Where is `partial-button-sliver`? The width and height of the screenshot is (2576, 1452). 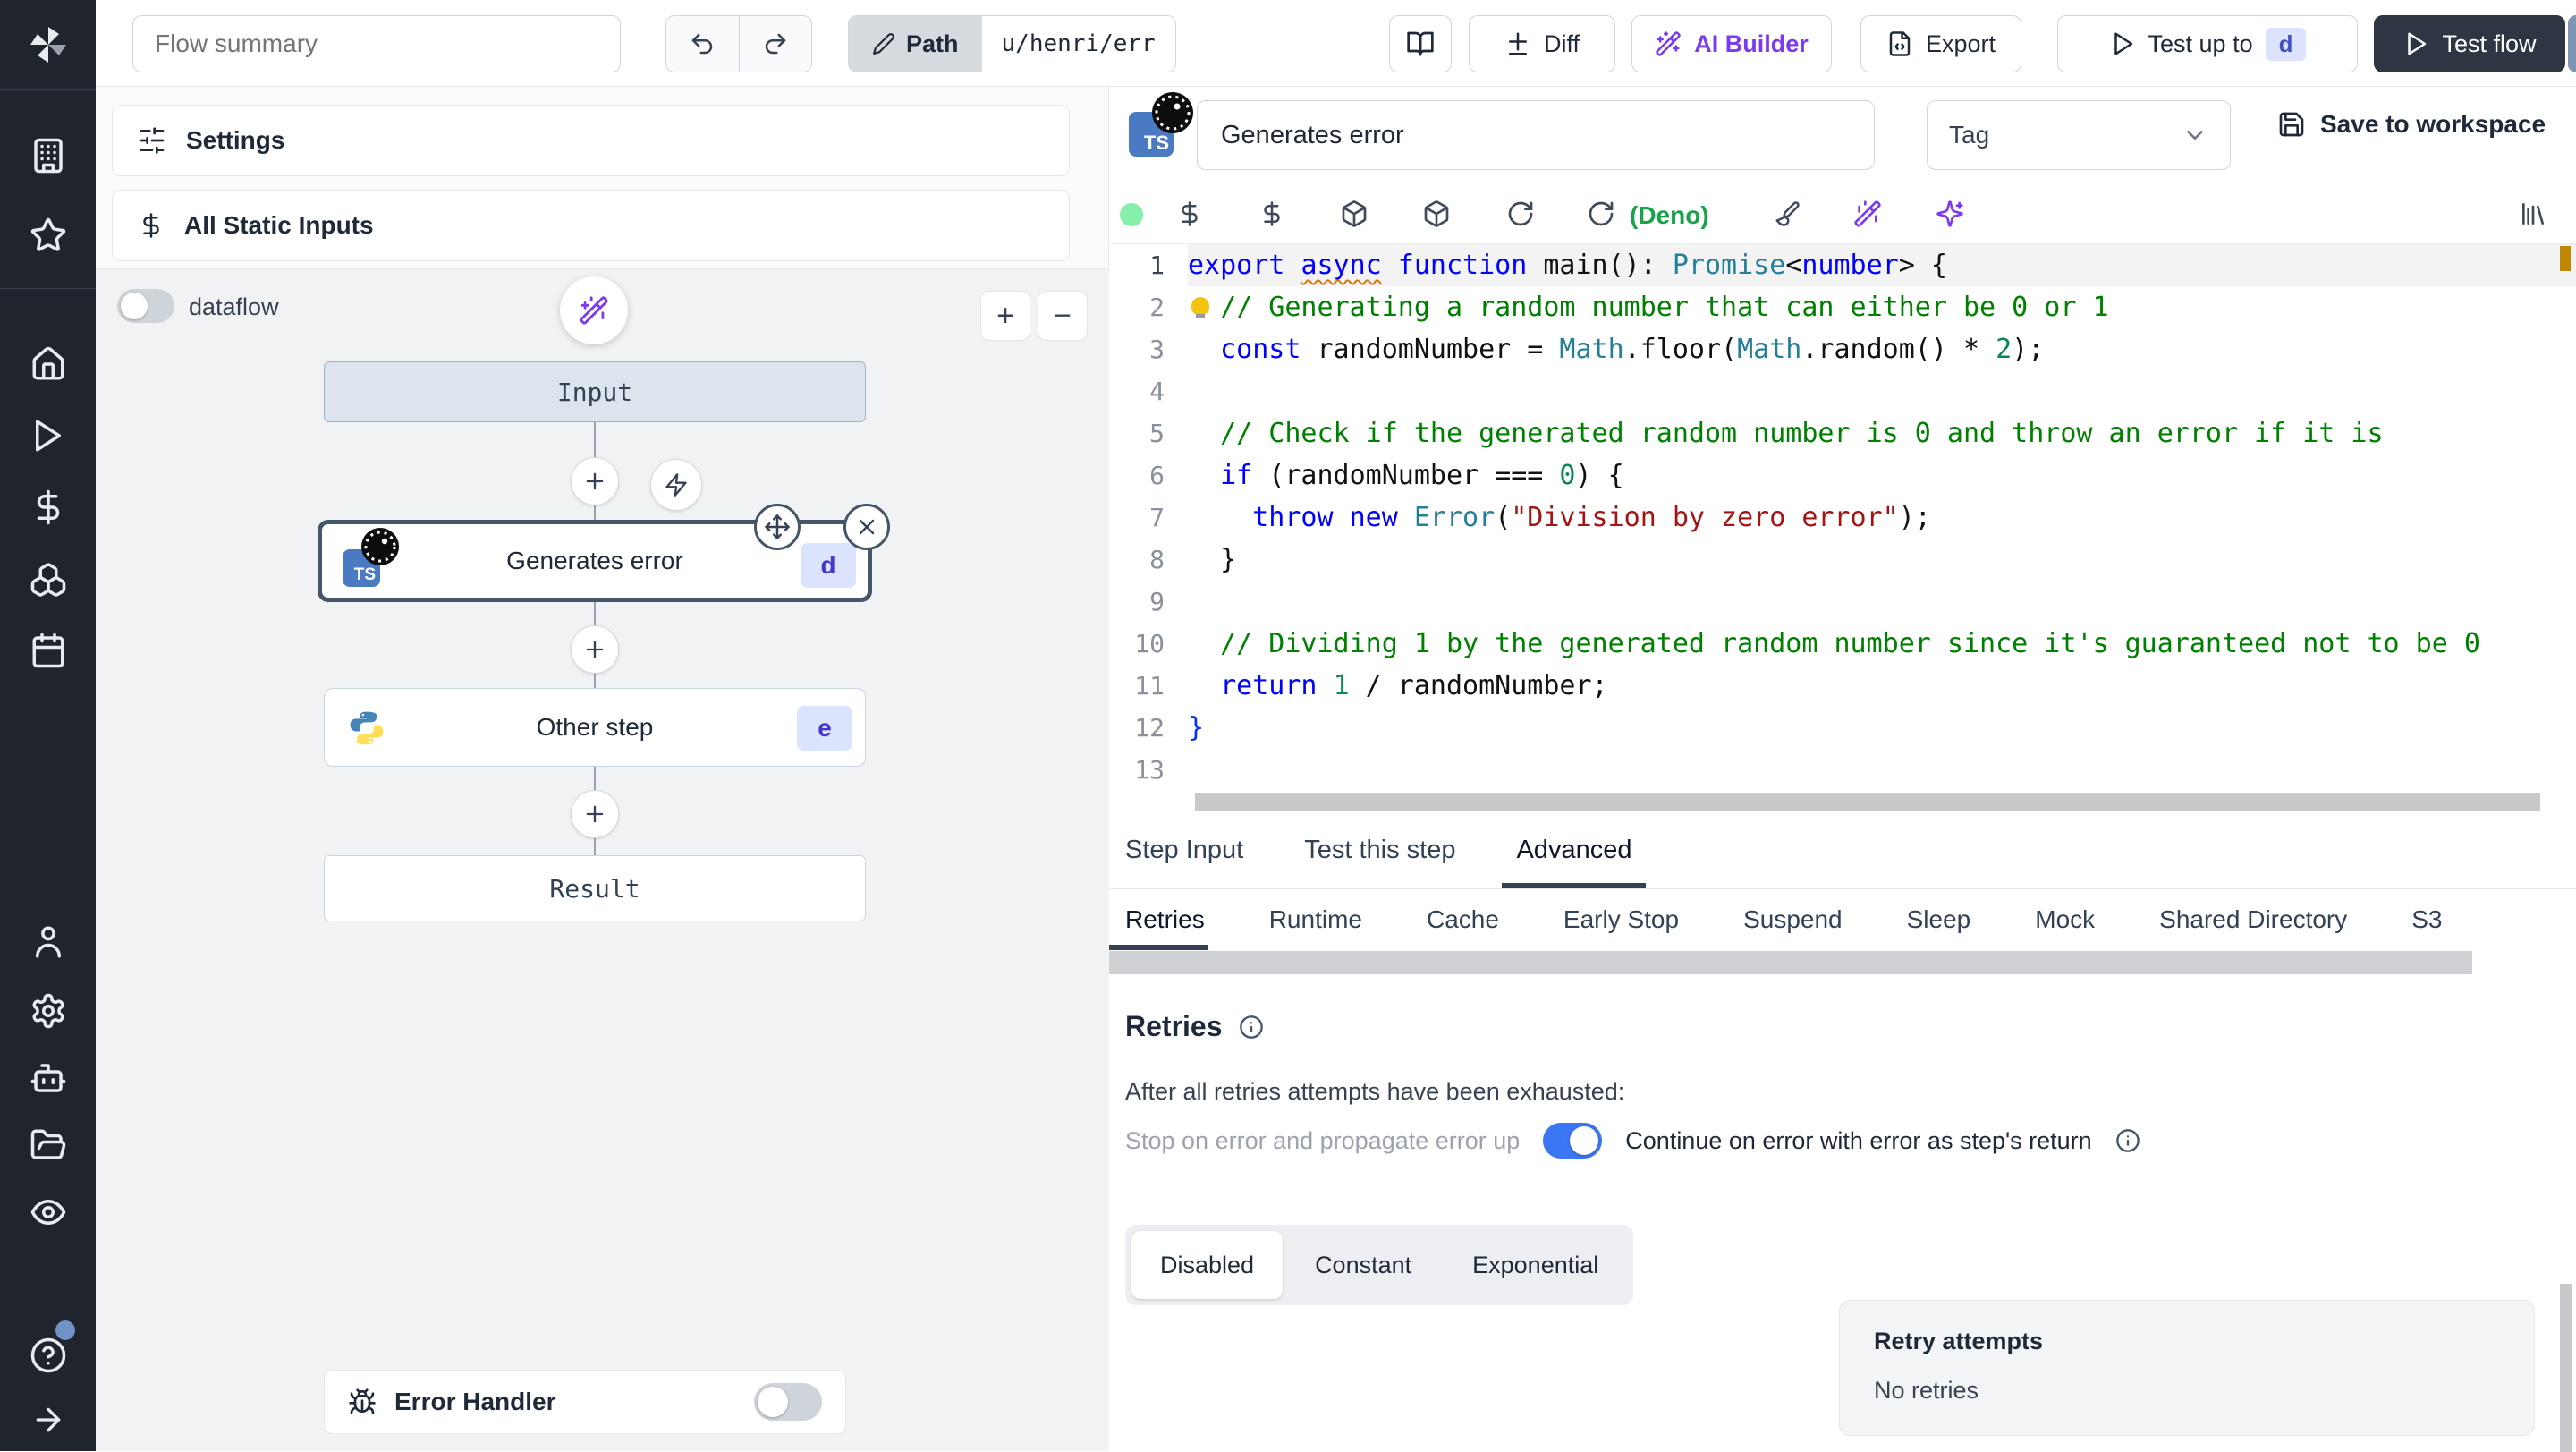 partial-button-sliver is located at coordinates (2572, 43).